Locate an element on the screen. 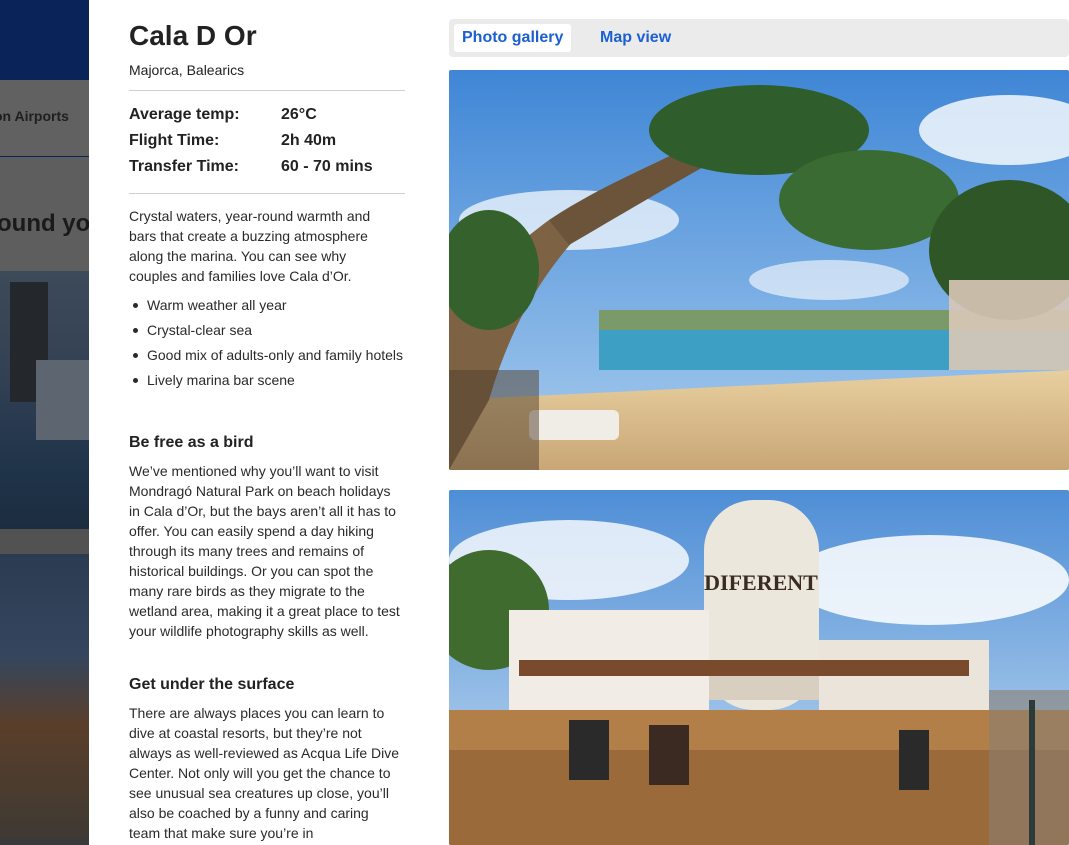  background-image-building is located at coordinates (62, 400).